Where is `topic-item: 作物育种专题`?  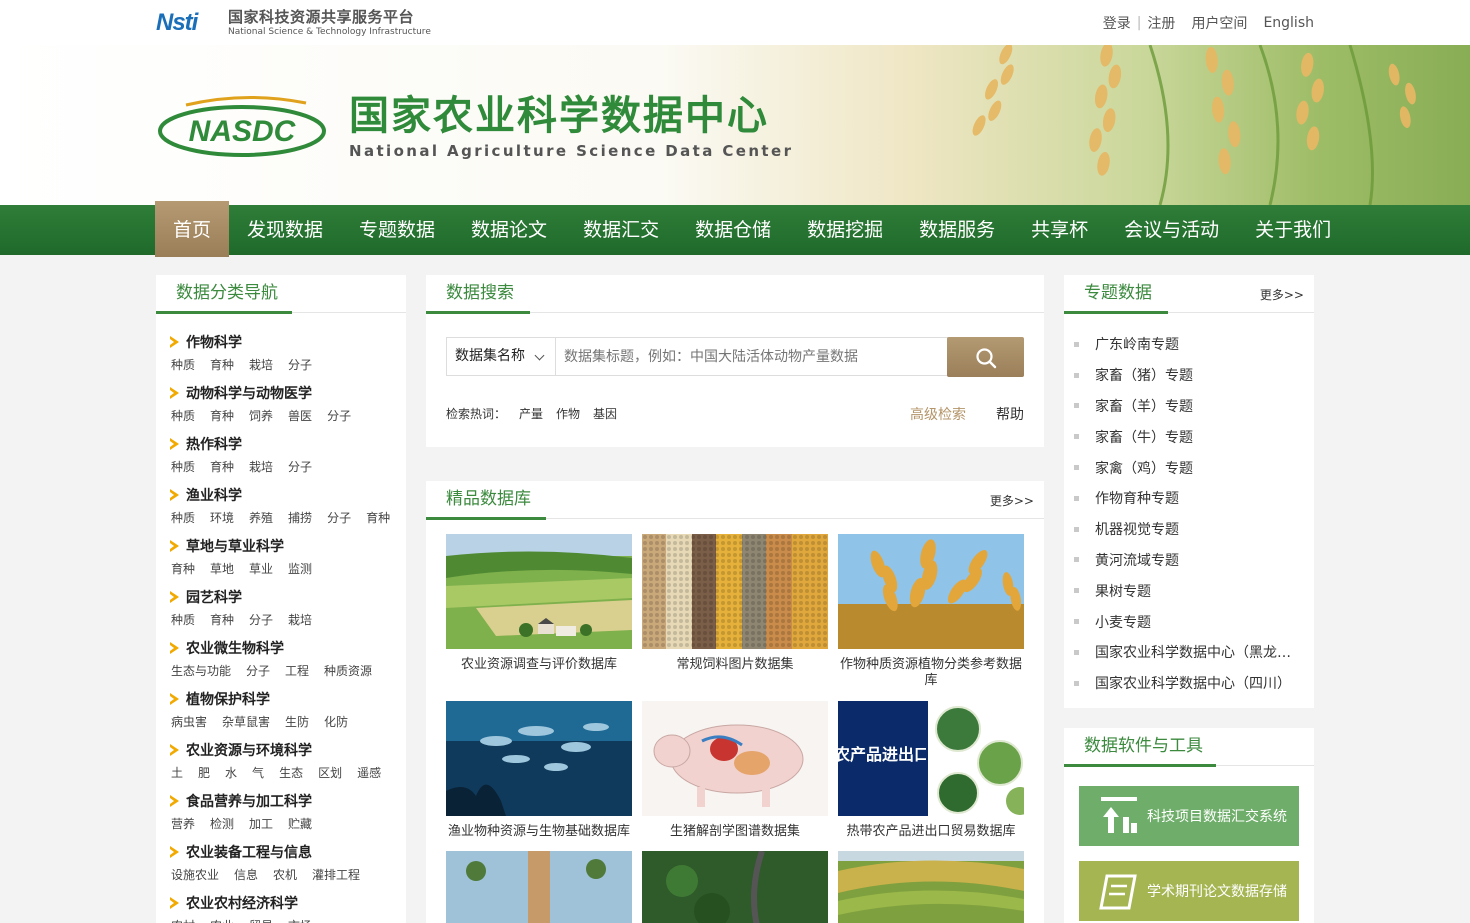
topic-item: 作物育种专题 is located at coordinates (1194, 498).